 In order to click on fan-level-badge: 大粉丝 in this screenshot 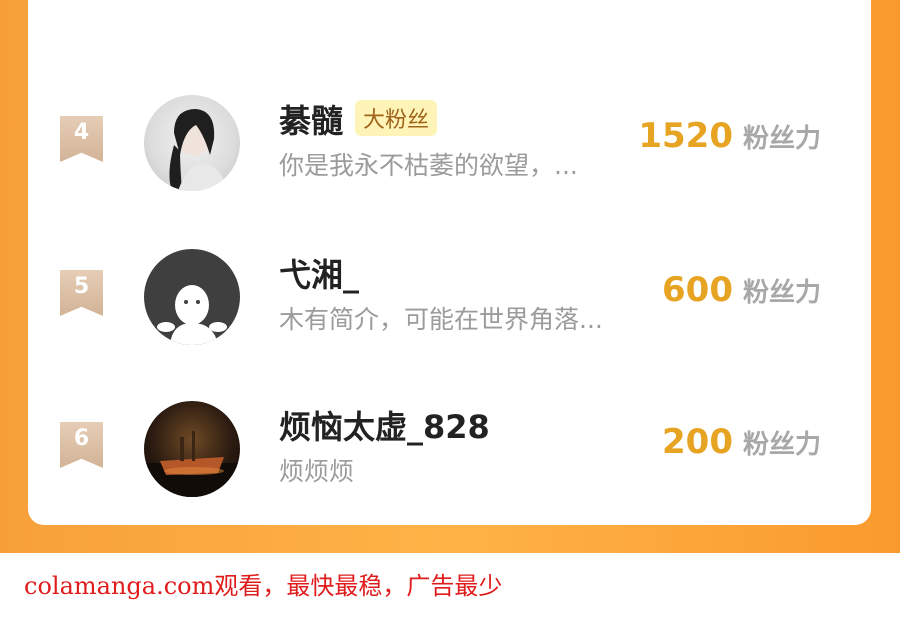, I will do `click(396, 118)`.